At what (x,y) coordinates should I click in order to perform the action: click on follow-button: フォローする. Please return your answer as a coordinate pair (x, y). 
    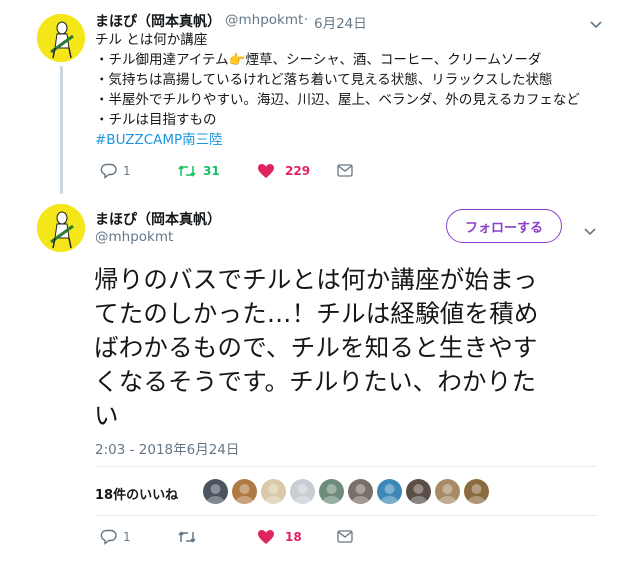
    Looking at the image, I should click on (504, 226).